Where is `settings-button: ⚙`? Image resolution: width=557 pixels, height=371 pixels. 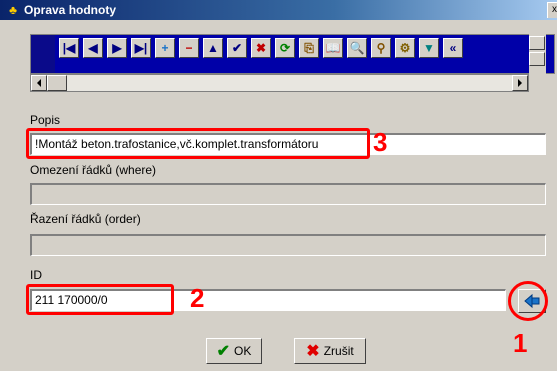
settings-button: ⚙ is located at coordinates (405, 48).